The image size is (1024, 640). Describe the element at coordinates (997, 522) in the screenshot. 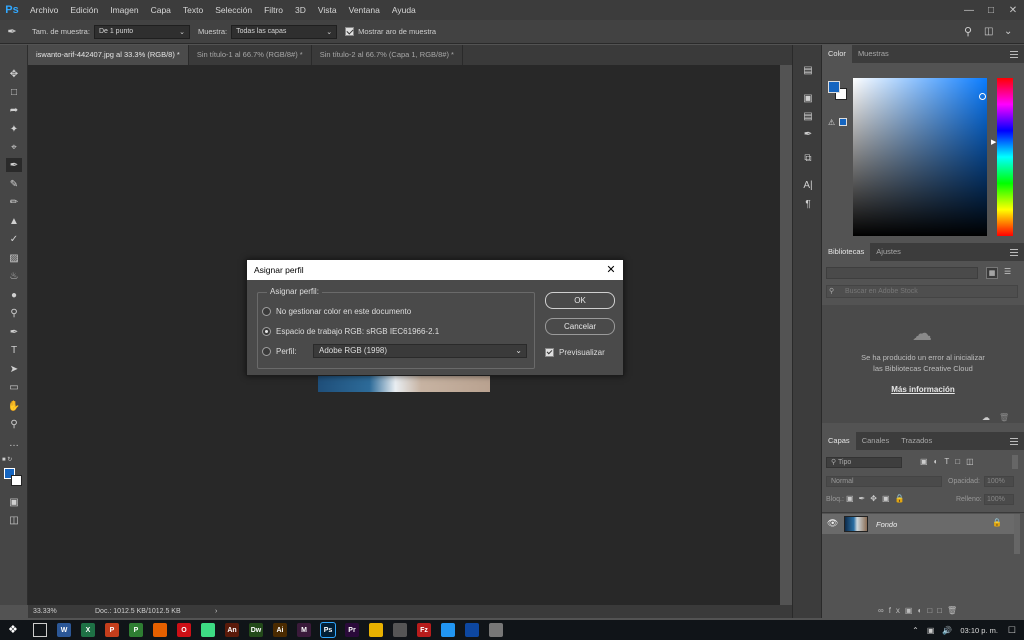

I see `lock-icon: 🔒` at that location.